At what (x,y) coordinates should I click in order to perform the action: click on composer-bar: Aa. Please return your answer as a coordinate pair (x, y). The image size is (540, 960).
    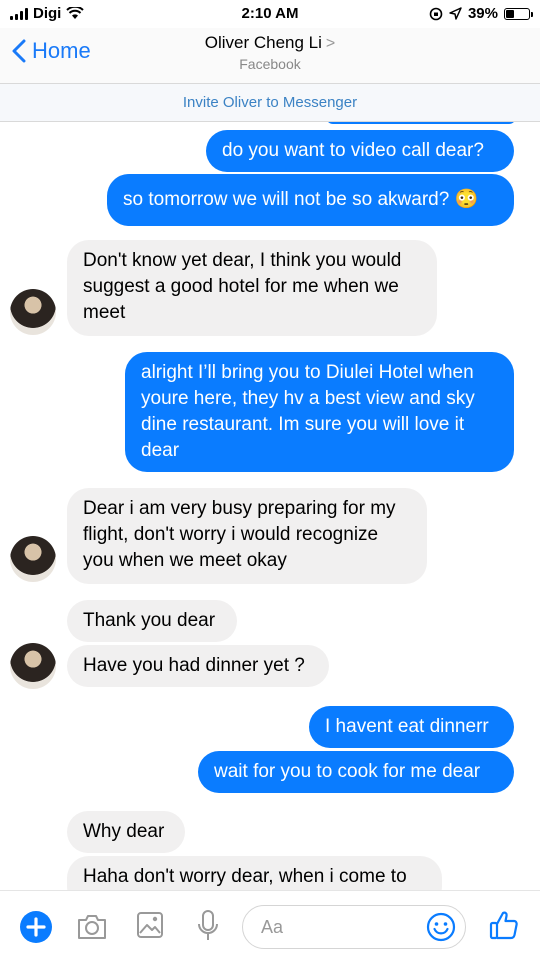
    Looking at the image, I should click on (270, 925).